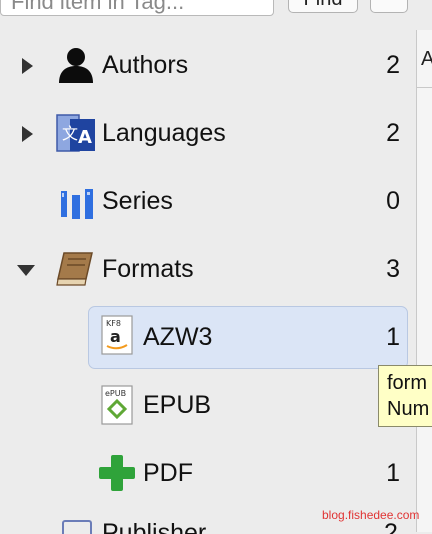 This screenshot has height=534, width=432. What do you see at coordinates (205, 201) in the screenshot?
I see `tree-item-series: Series 0` at bounding box center [205, 201].